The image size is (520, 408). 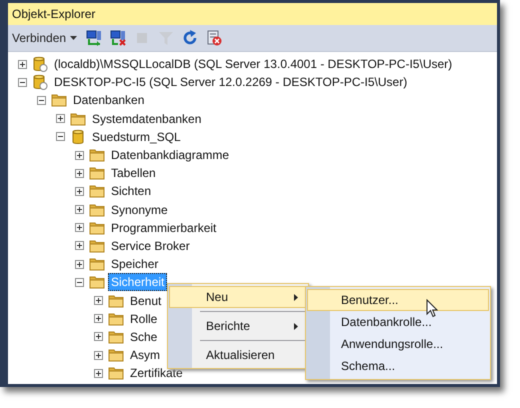 What do you see at coordinates (133, 173) in the screenshot?
I see `tree-item: Tabellen` at bounding box center [133, 173].